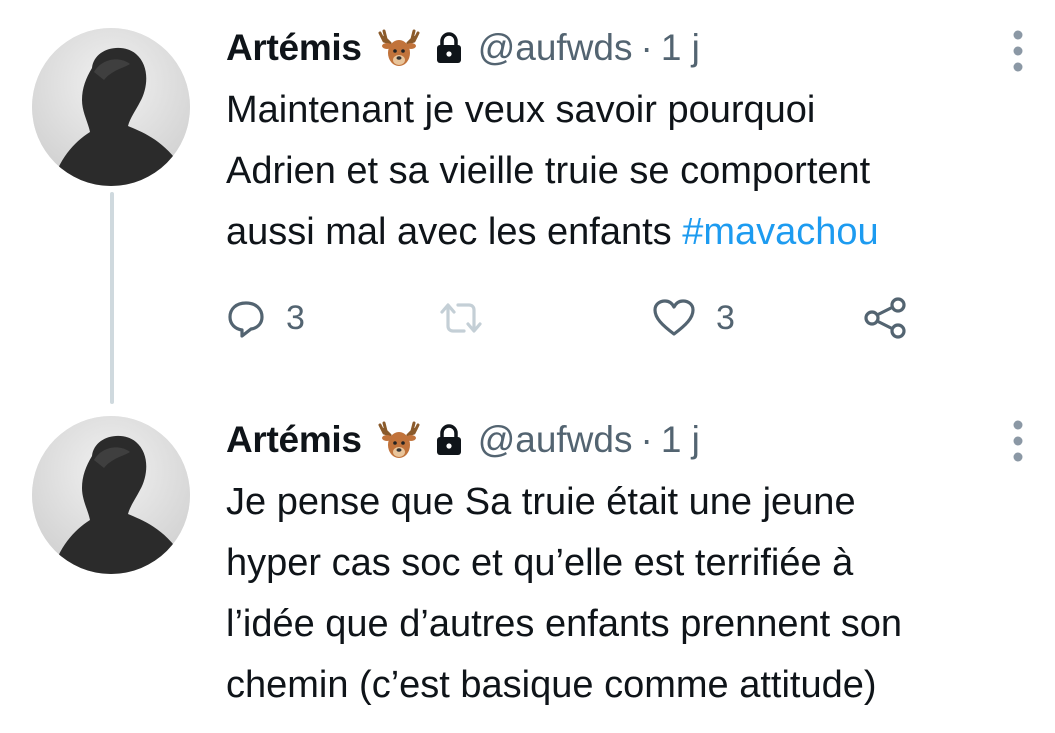  Describe the element at coordinates (540, 563) in the screenshot. I see `tweet-text-line: hyper cas soc et qu’elle est terrifiée à` at that location.